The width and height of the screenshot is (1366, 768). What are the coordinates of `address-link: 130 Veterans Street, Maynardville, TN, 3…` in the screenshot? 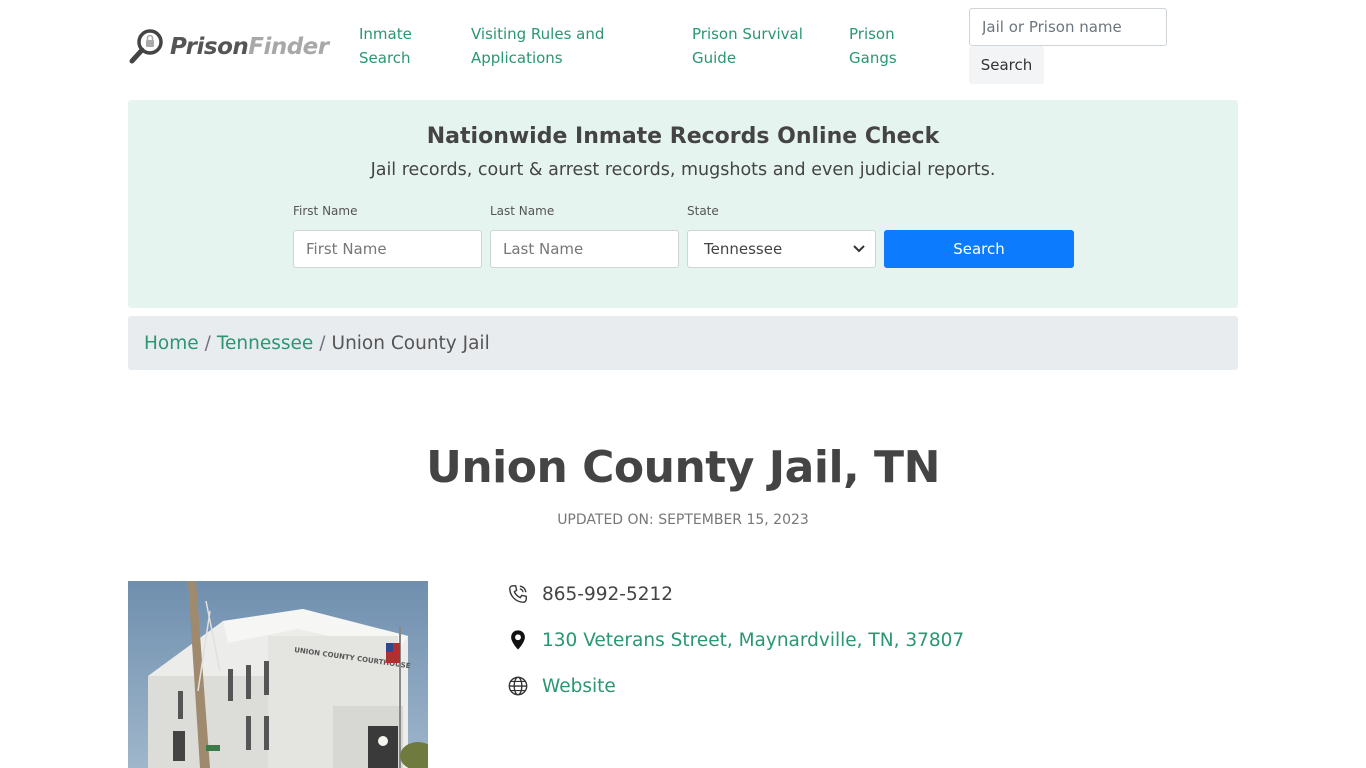 It's located at (753, 640).